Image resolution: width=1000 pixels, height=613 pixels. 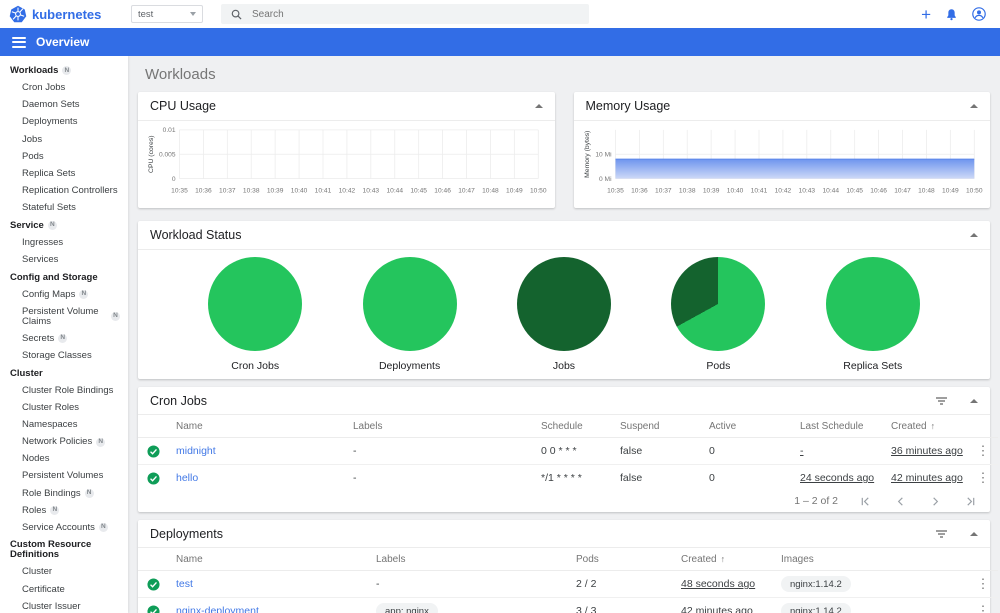 What do you see at coordinates (746, 426) in the screenshot?
I see `column-header-active: Active` at bounding box center [746, 426].